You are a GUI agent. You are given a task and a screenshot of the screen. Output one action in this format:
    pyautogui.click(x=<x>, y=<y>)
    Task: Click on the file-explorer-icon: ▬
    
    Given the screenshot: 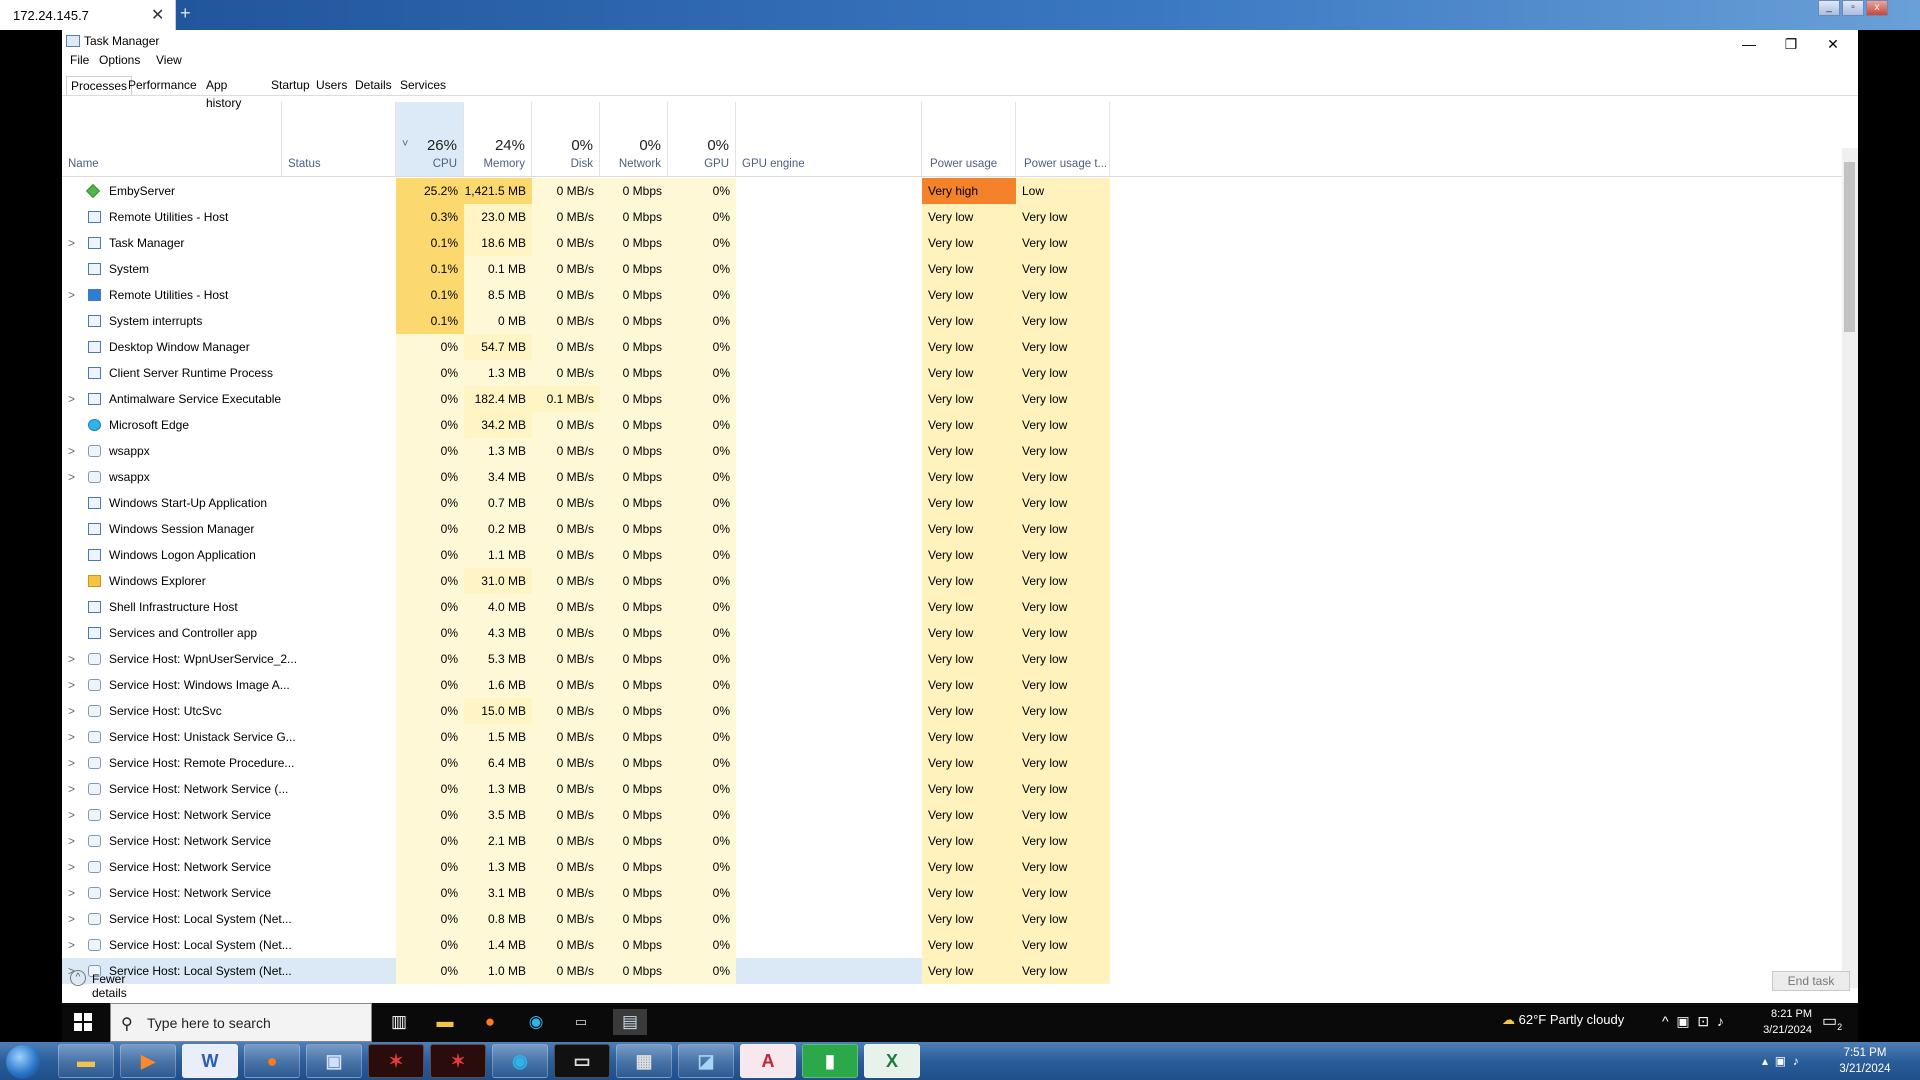 What is the action you would take?
    pyautogui.click(x=445, y=1022)
    